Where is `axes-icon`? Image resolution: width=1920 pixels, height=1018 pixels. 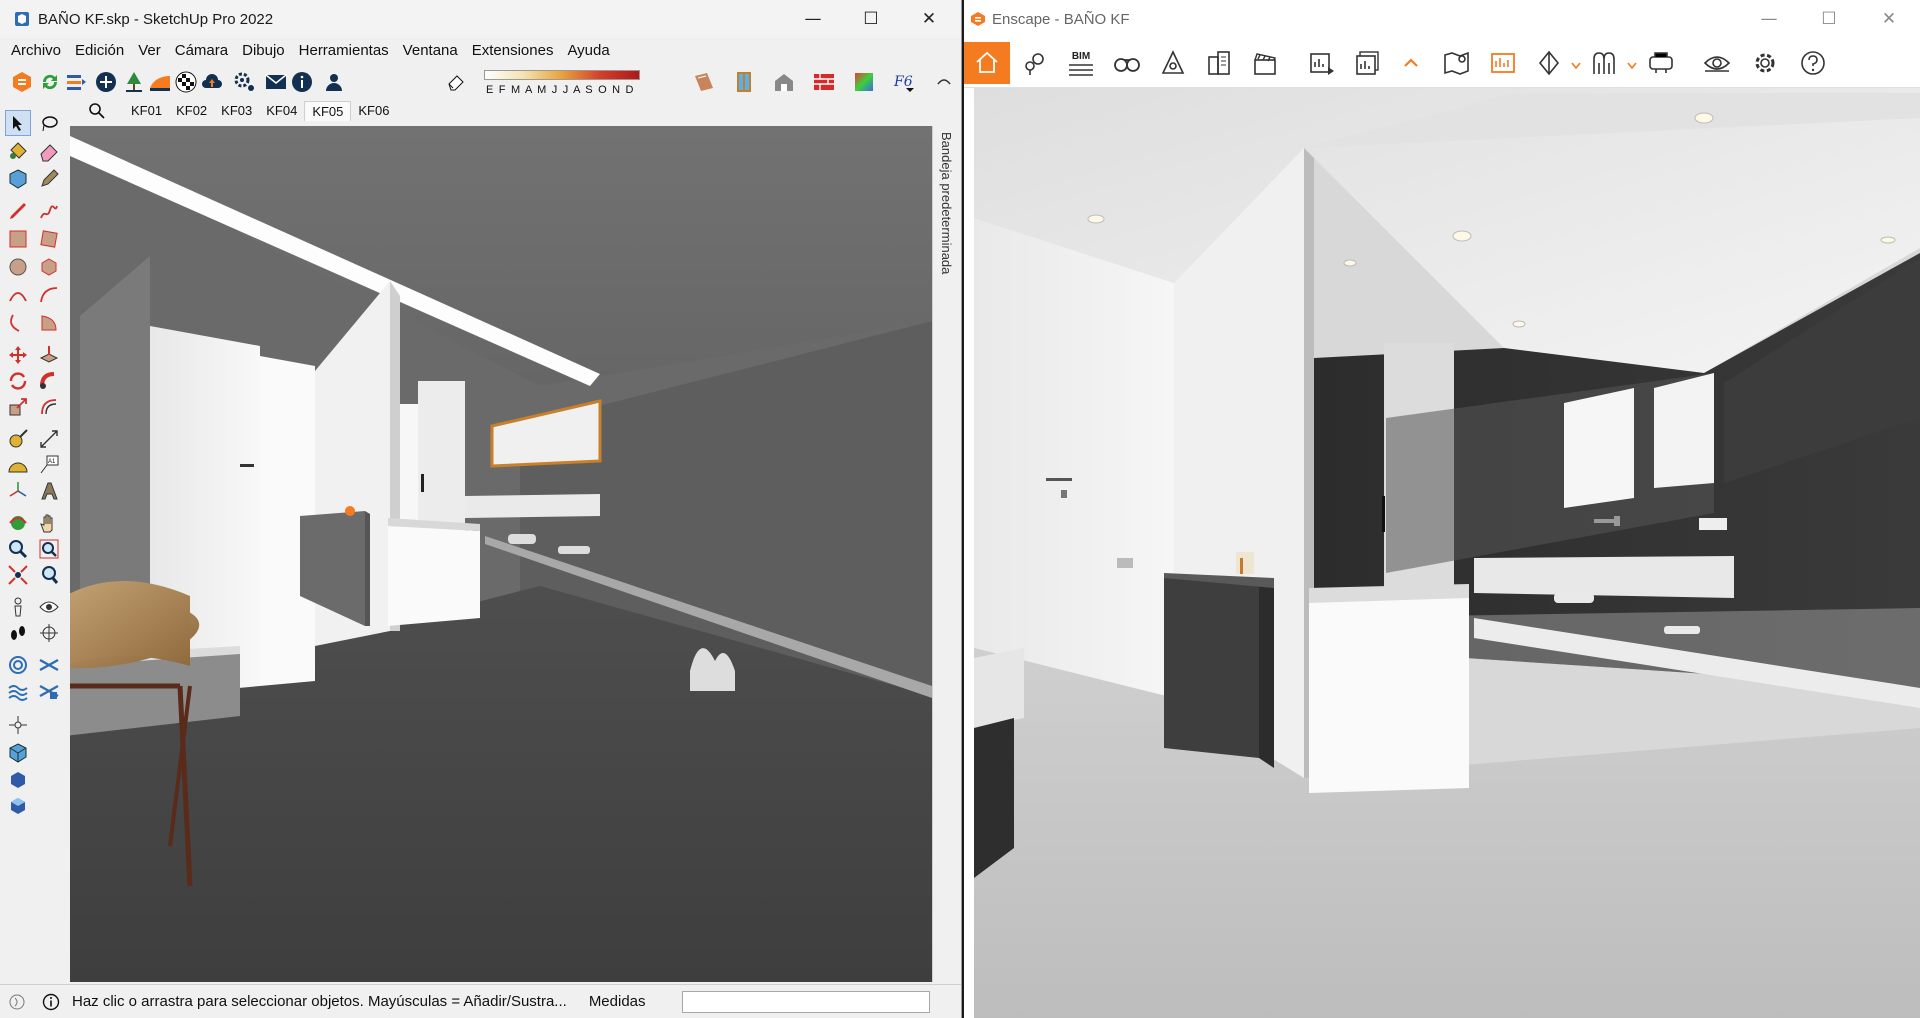
axes-icon is located at coordinates (18, 491).